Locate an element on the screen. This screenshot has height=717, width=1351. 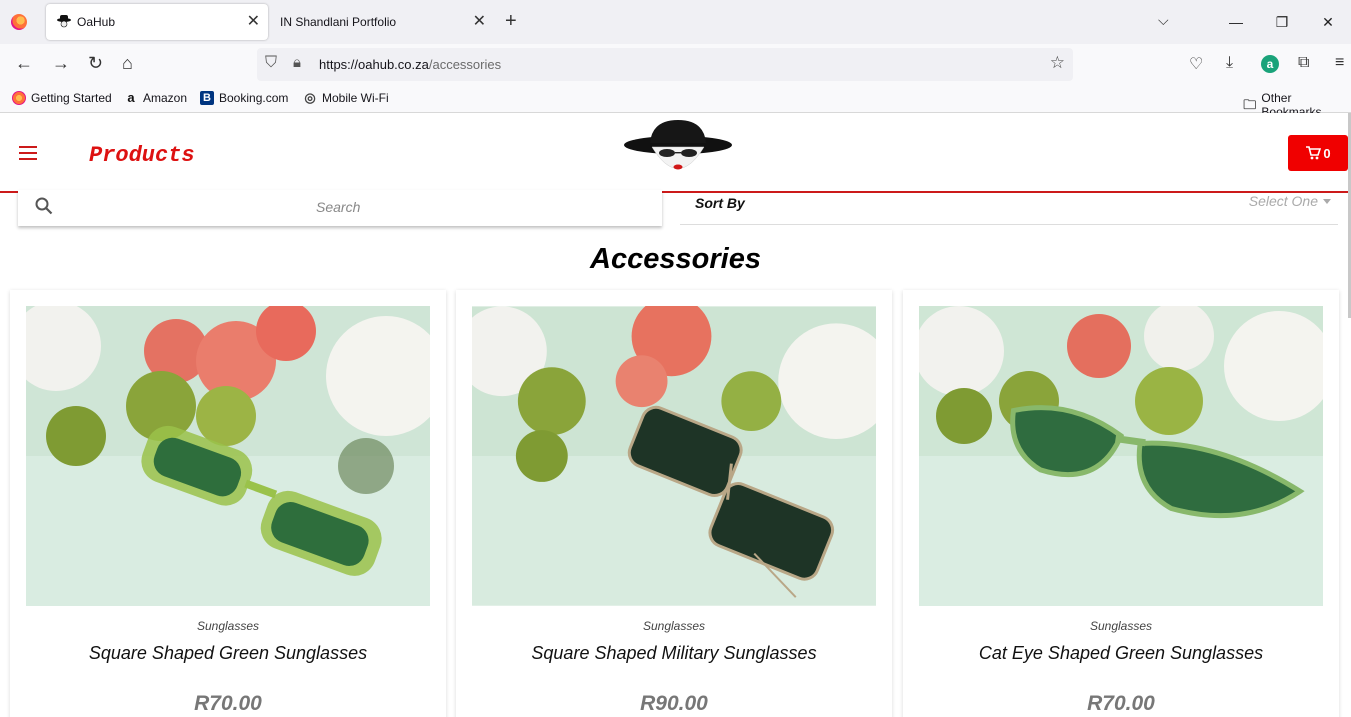
tab-oahub: OaHub ✕ is located at coordinates (157, 22).